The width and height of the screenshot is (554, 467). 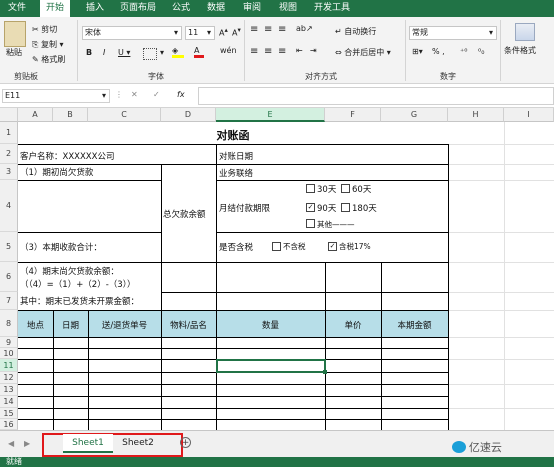 I want to click on column-header-e: E, so click(x=270, y=115).